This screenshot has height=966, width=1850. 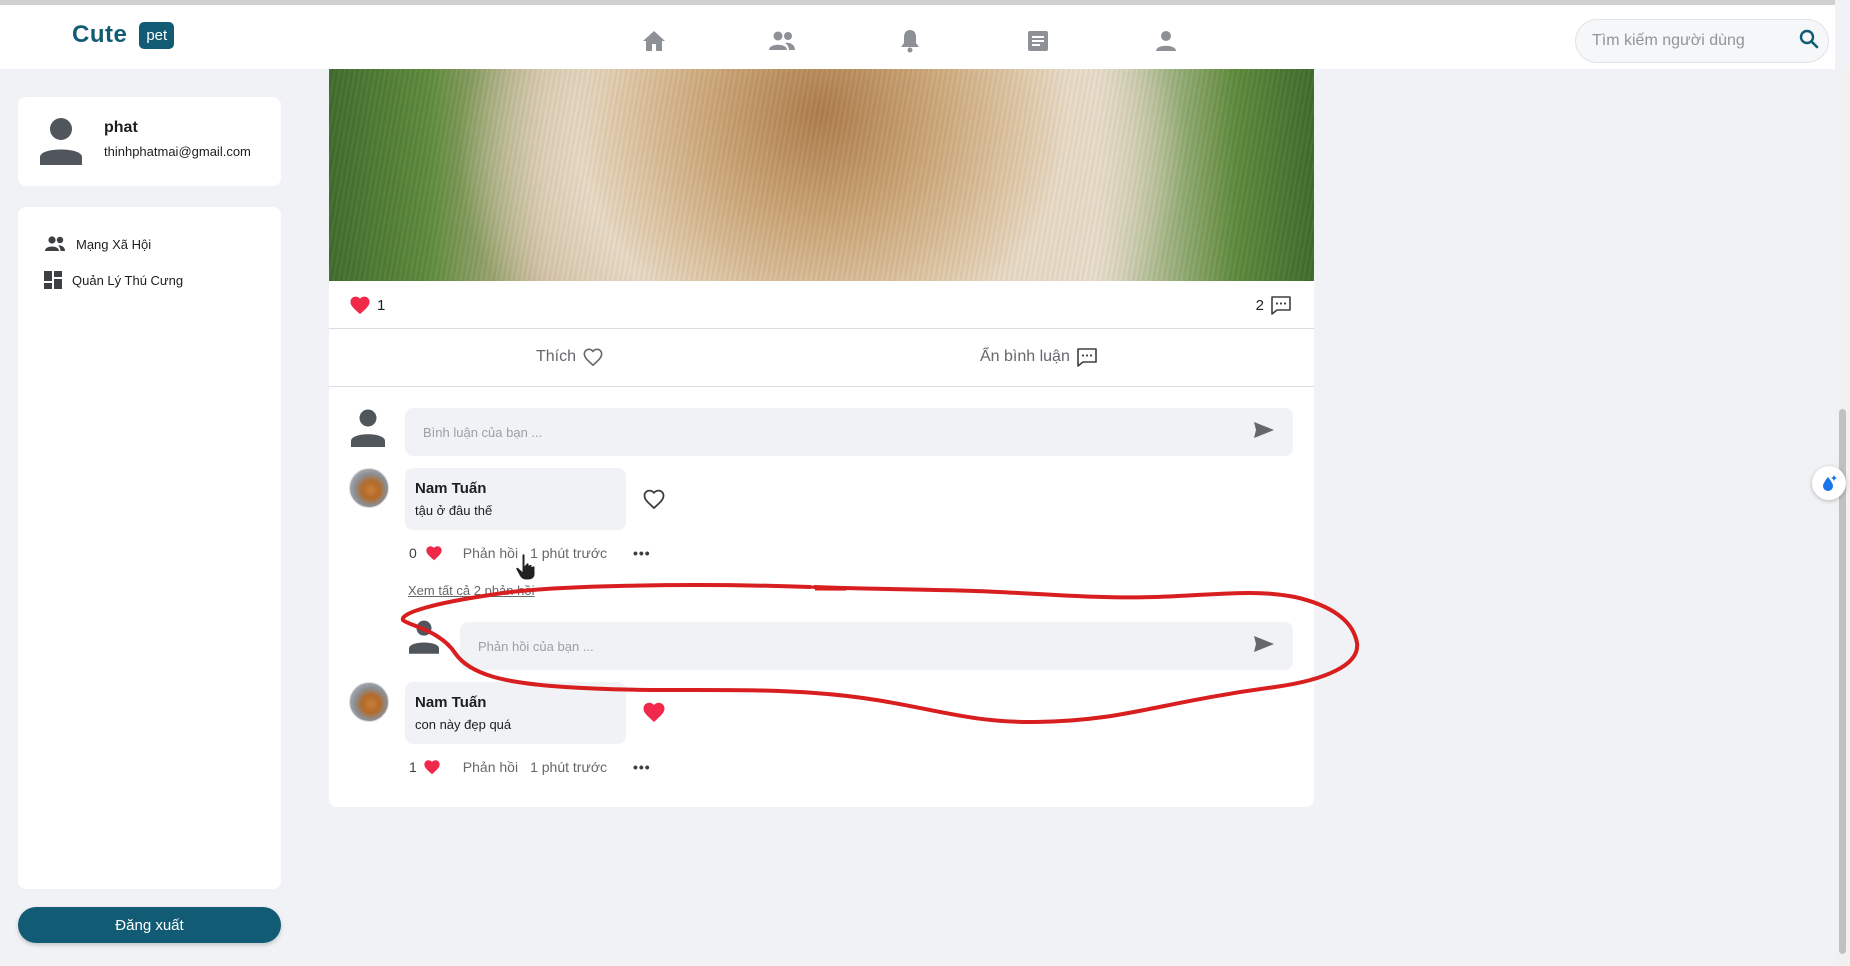 I want to click on comment-text: con này đẹp quá, so click(x=463, y=724).